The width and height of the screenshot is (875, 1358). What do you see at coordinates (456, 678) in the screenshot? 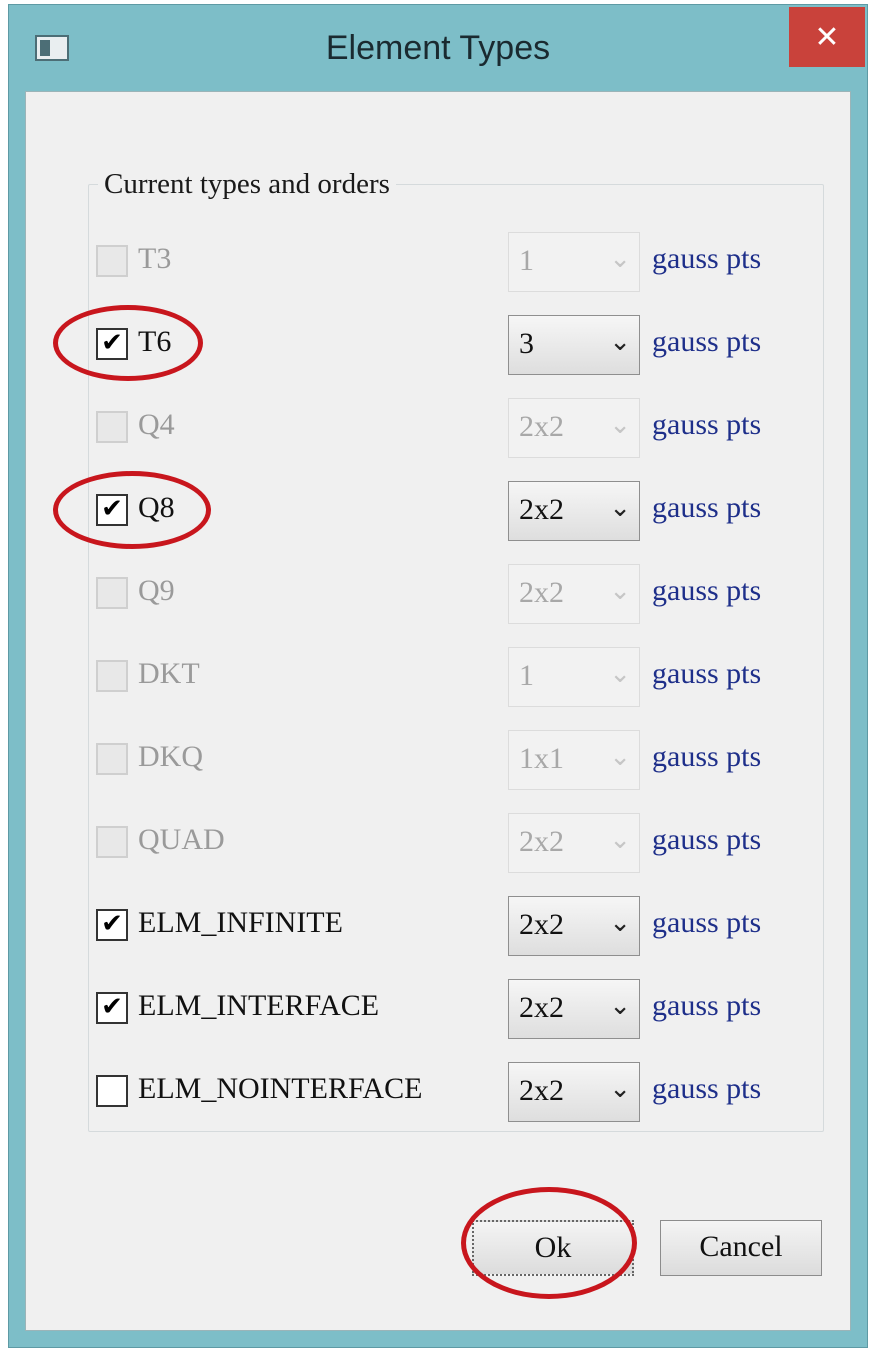
I see `element-type-row: DKT 1 ⌄ gauss pts` at bounding box center [456, 678].